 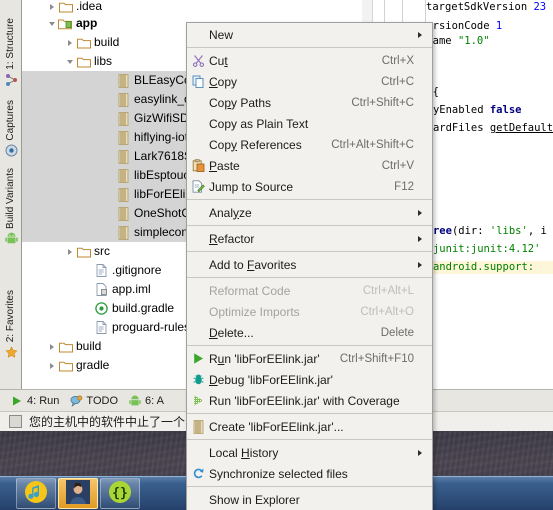 What do you see at coordinates (120, 493) in the screenshot?
I see `taskbar-button-json-editor: {}` at bounding box center [120, 493].